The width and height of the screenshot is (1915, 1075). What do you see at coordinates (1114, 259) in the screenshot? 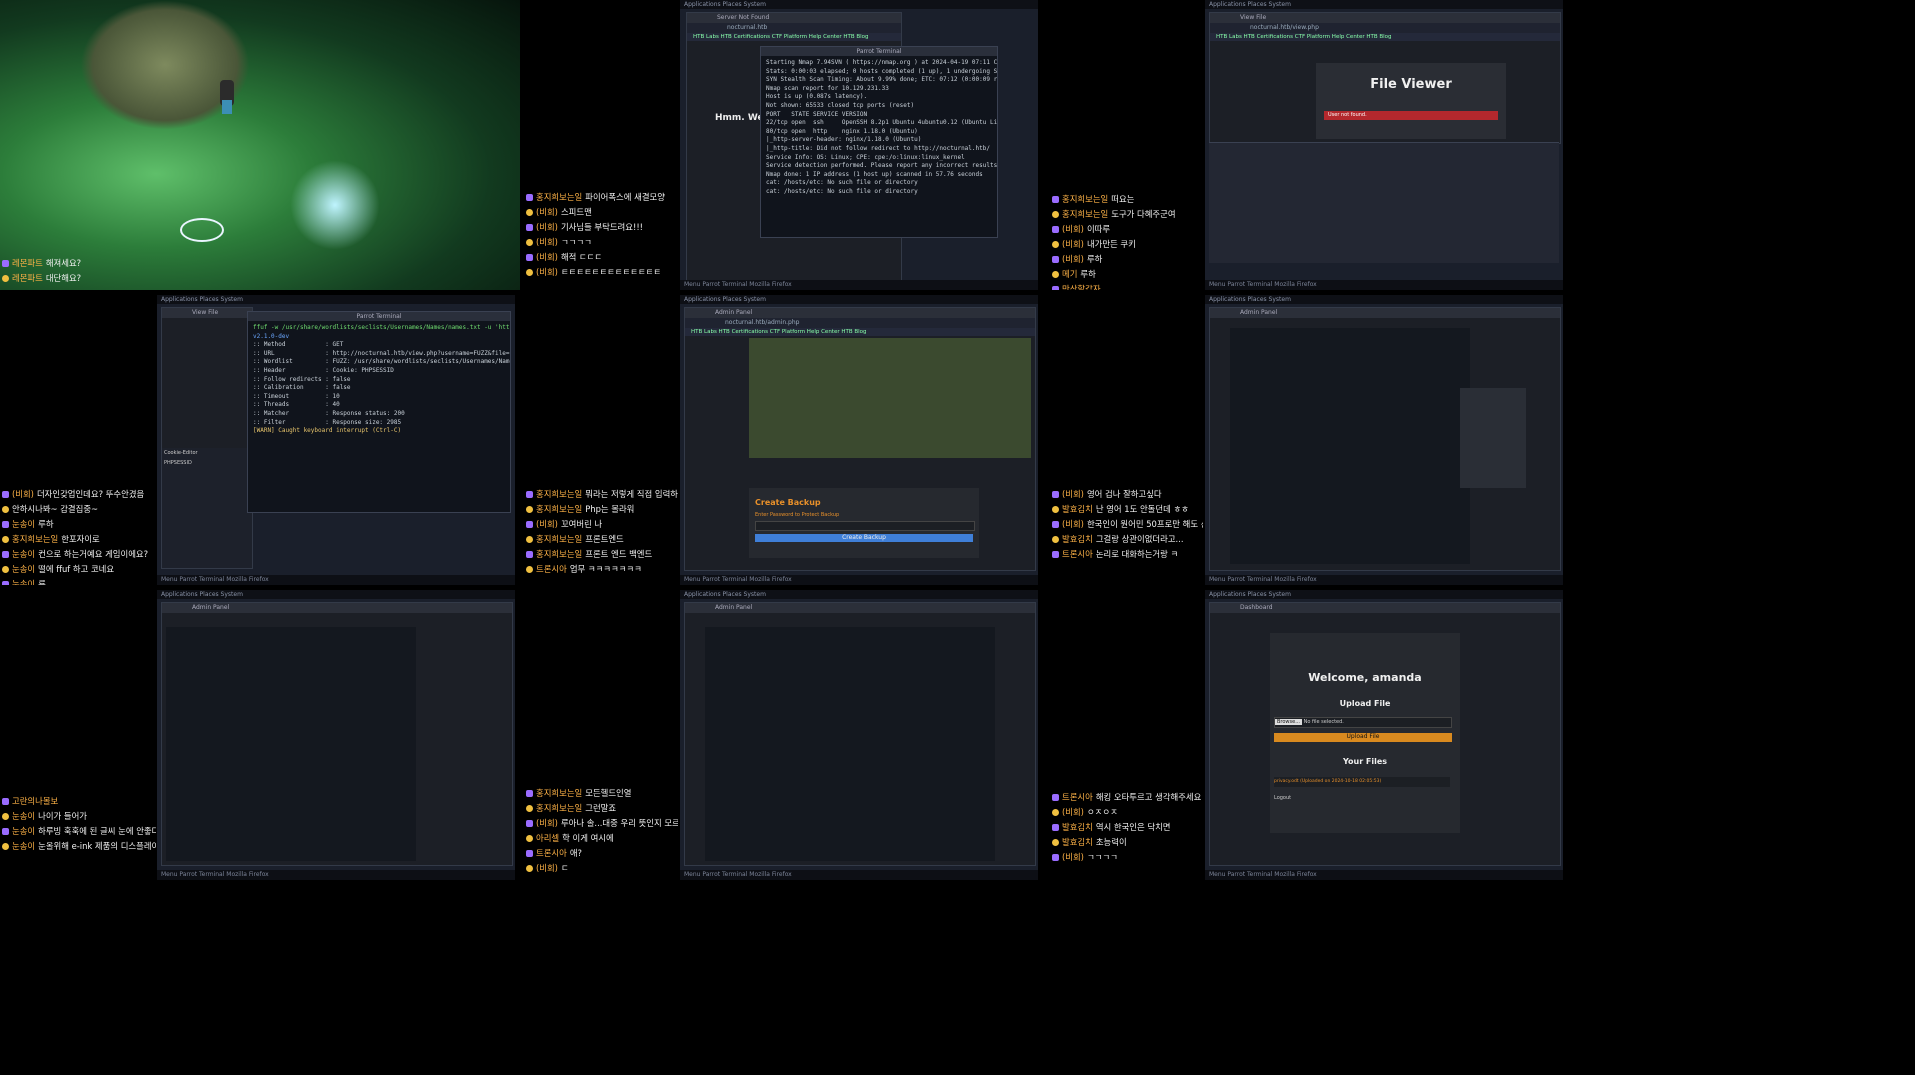
I see `chat-message: (비회) 루하` at bounding box center [1114, 259].